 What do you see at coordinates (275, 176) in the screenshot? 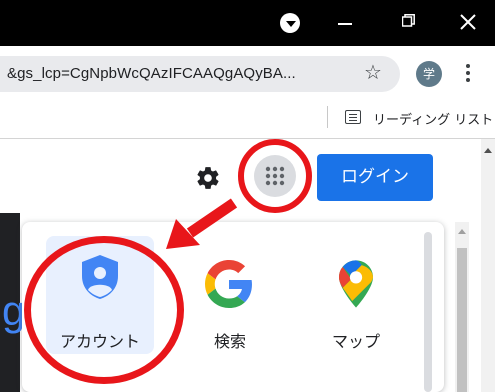
I see `highlight-ring-apps` at bounding box center [275, 176].